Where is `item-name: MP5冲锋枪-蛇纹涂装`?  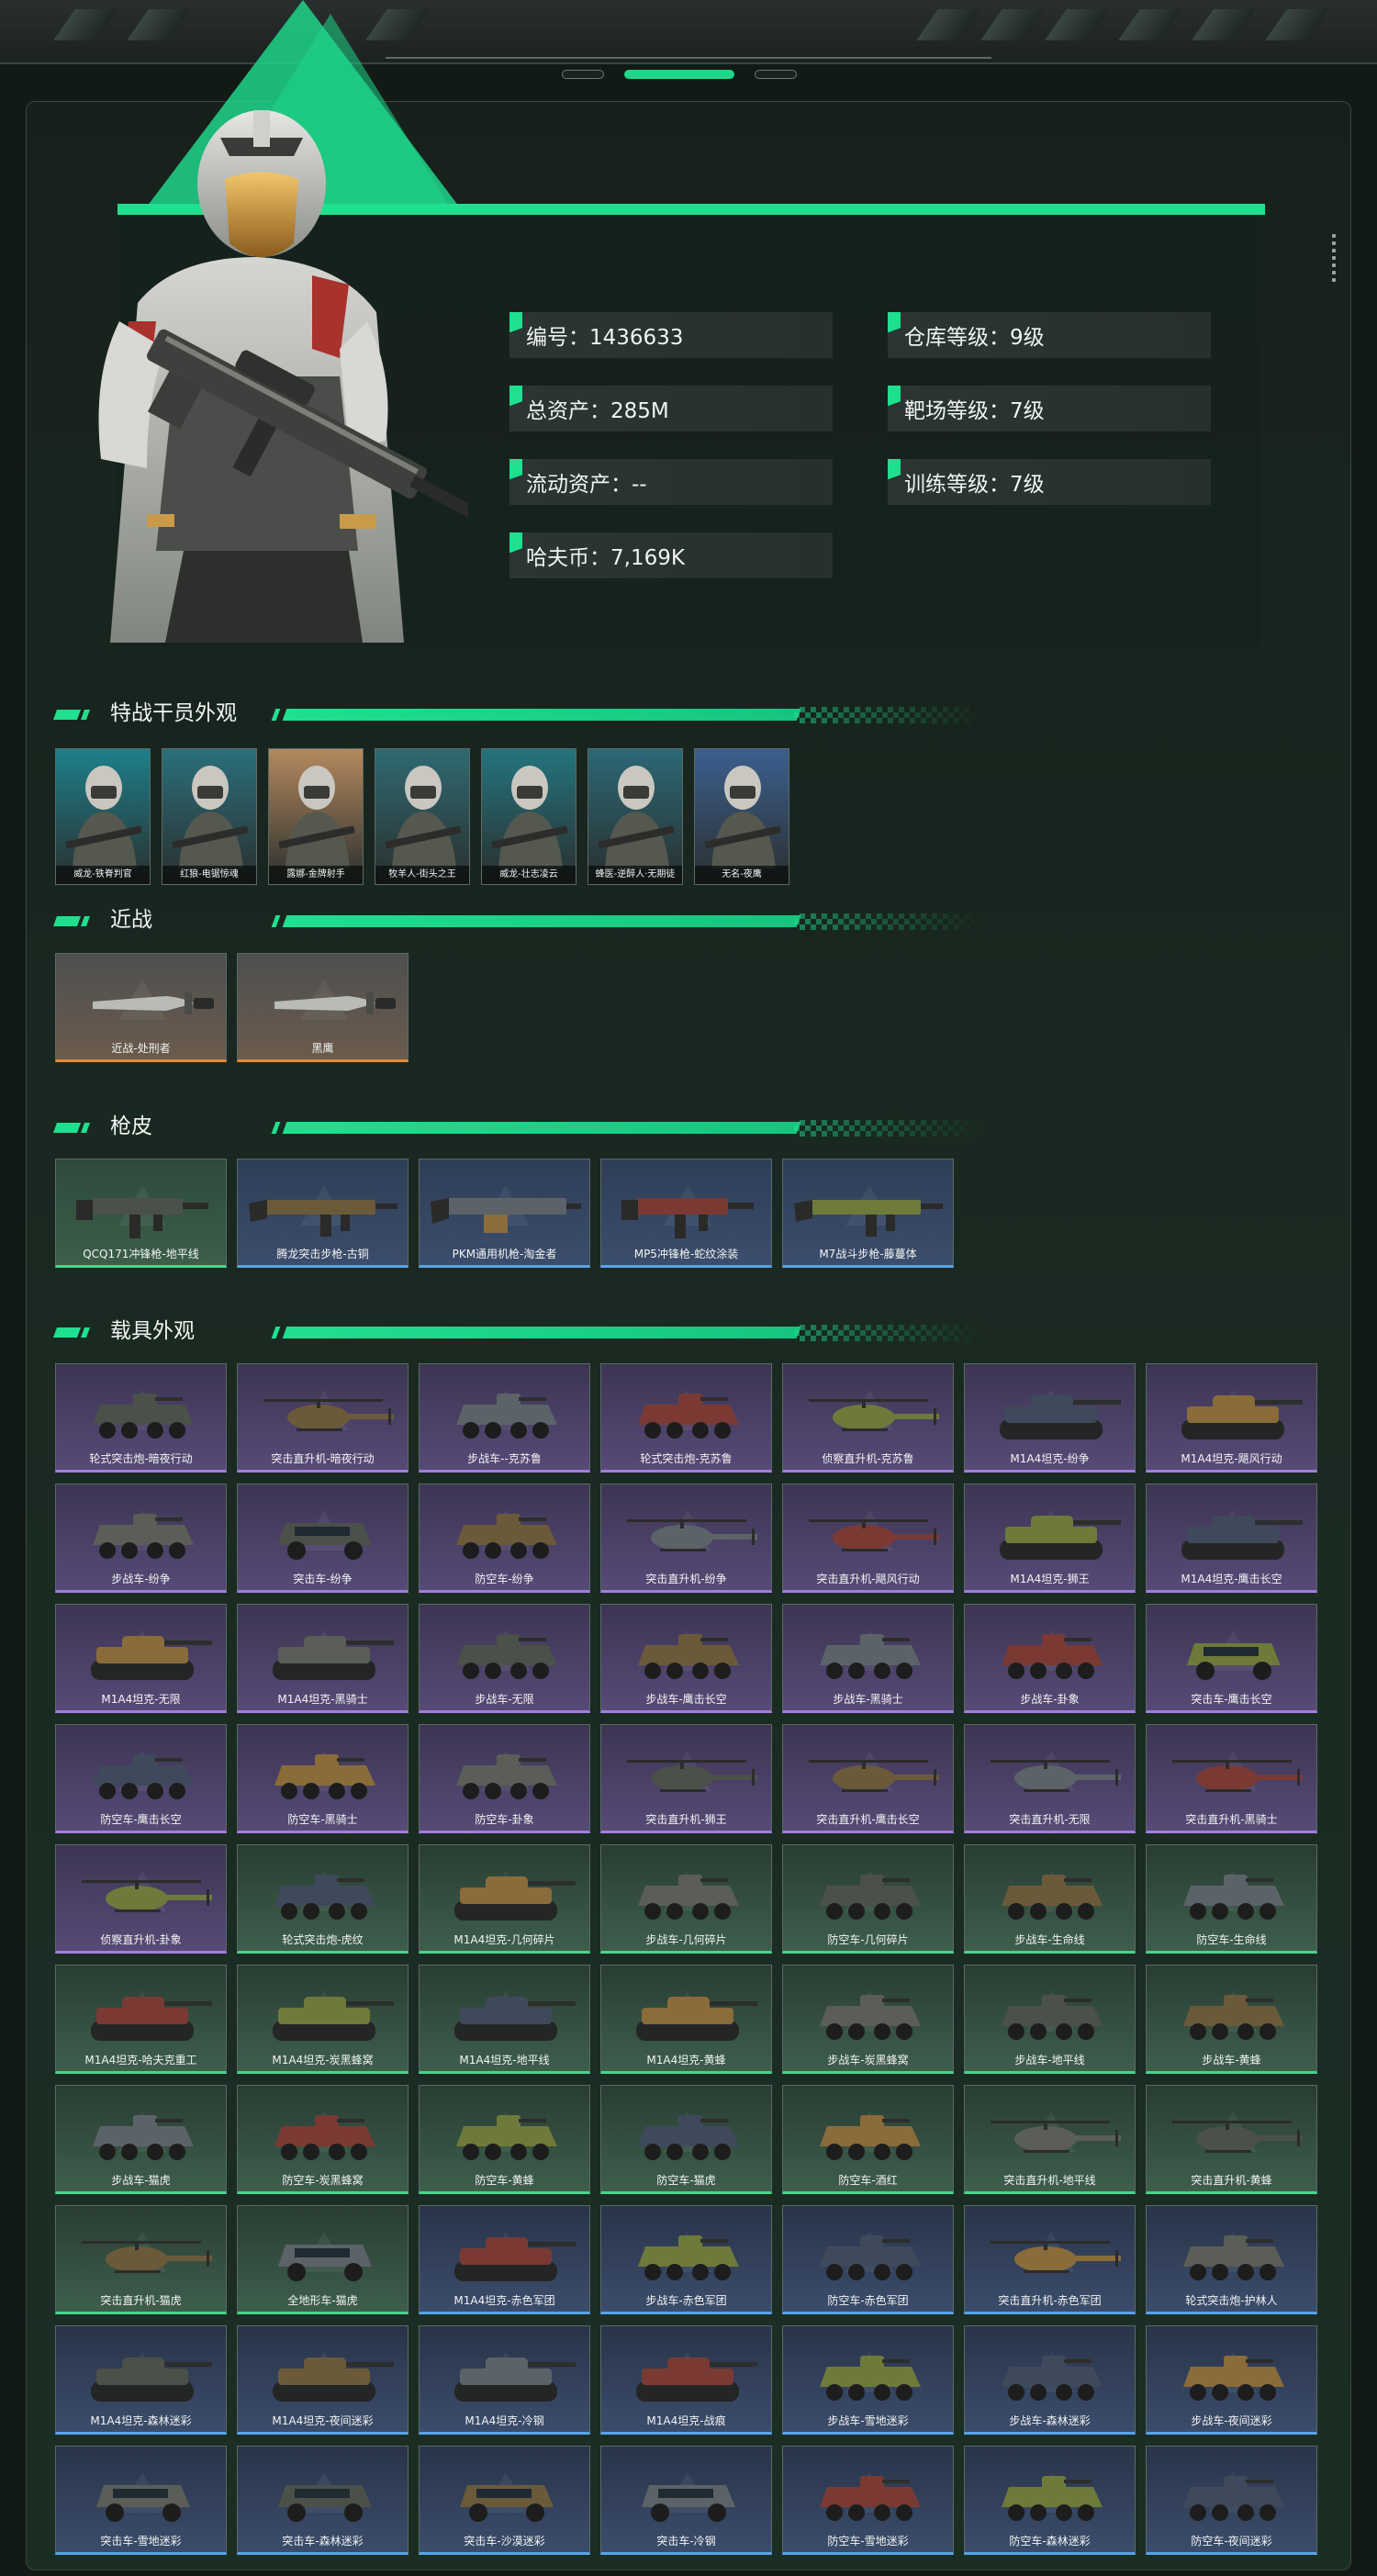
item-name: MP5冲锋枪-蛇纹涂装 is located at coordinates (686, 1254).